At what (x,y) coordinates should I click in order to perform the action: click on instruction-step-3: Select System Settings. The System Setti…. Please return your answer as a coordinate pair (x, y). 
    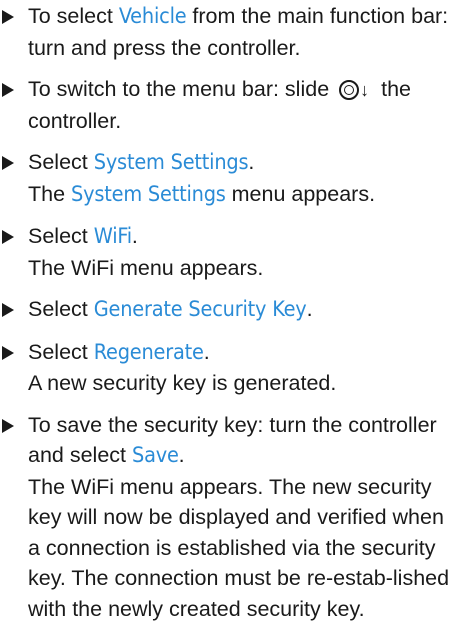
    Looking at the image, I should click on (230, 178).